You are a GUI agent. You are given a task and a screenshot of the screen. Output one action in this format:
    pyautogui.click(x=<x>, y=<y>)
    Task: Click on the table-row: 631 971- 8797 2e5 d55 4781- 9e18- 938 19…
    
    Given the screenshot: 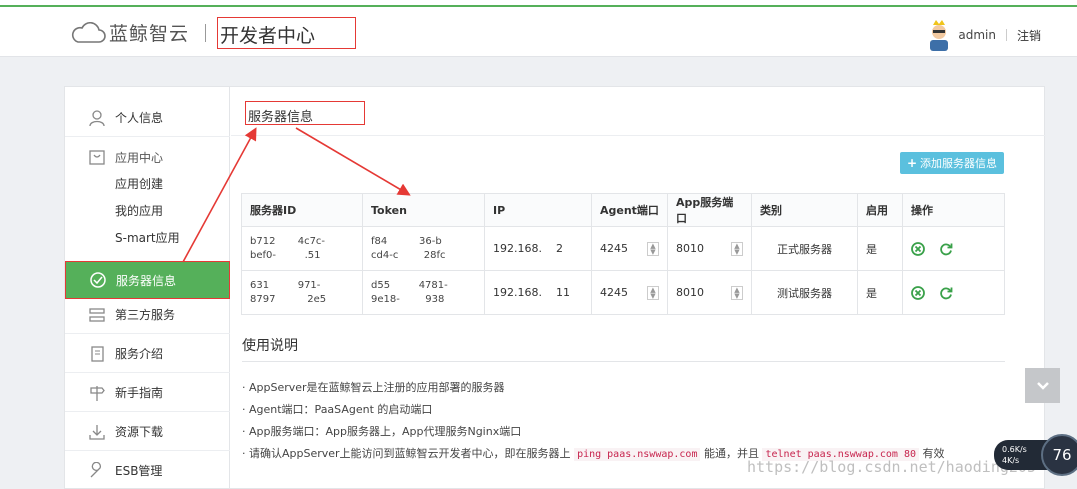 What is the action you would take?
    pyautogui.click(x=623, y=292)
    